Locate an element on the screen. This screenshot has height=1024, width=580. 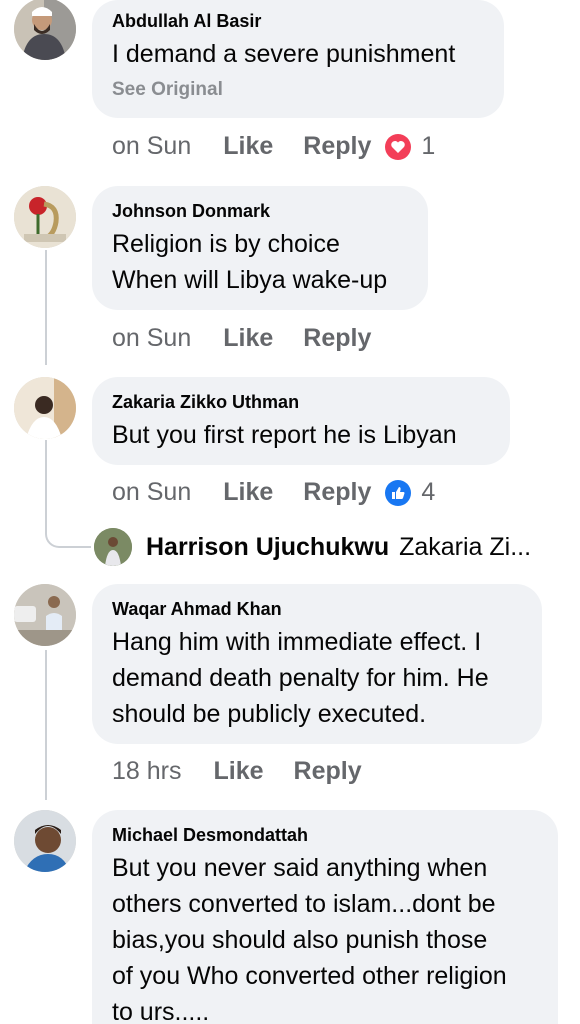
comment-actions: on Sun Like Reply is located at coordinates (256, 338).